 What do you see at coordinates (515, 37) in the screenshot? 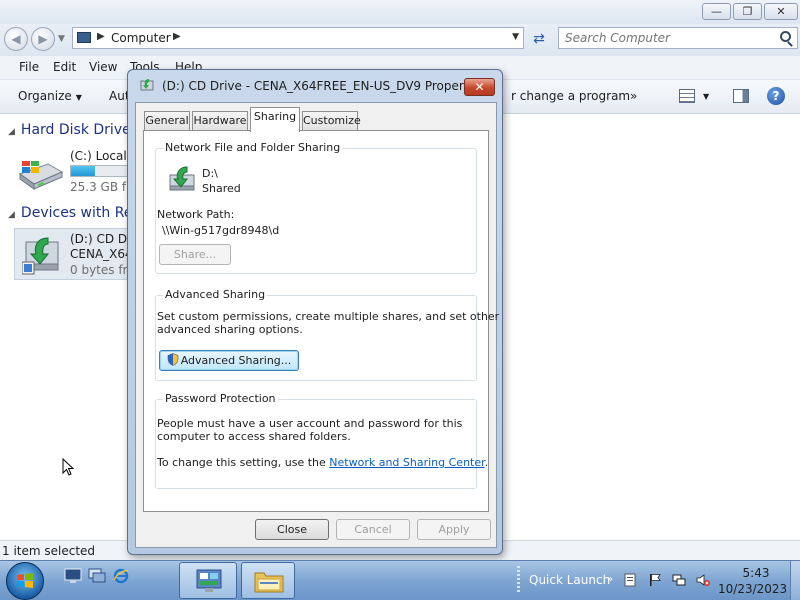
I see `address-dropdown-icon: ▼` at bounding box center [515, 37].